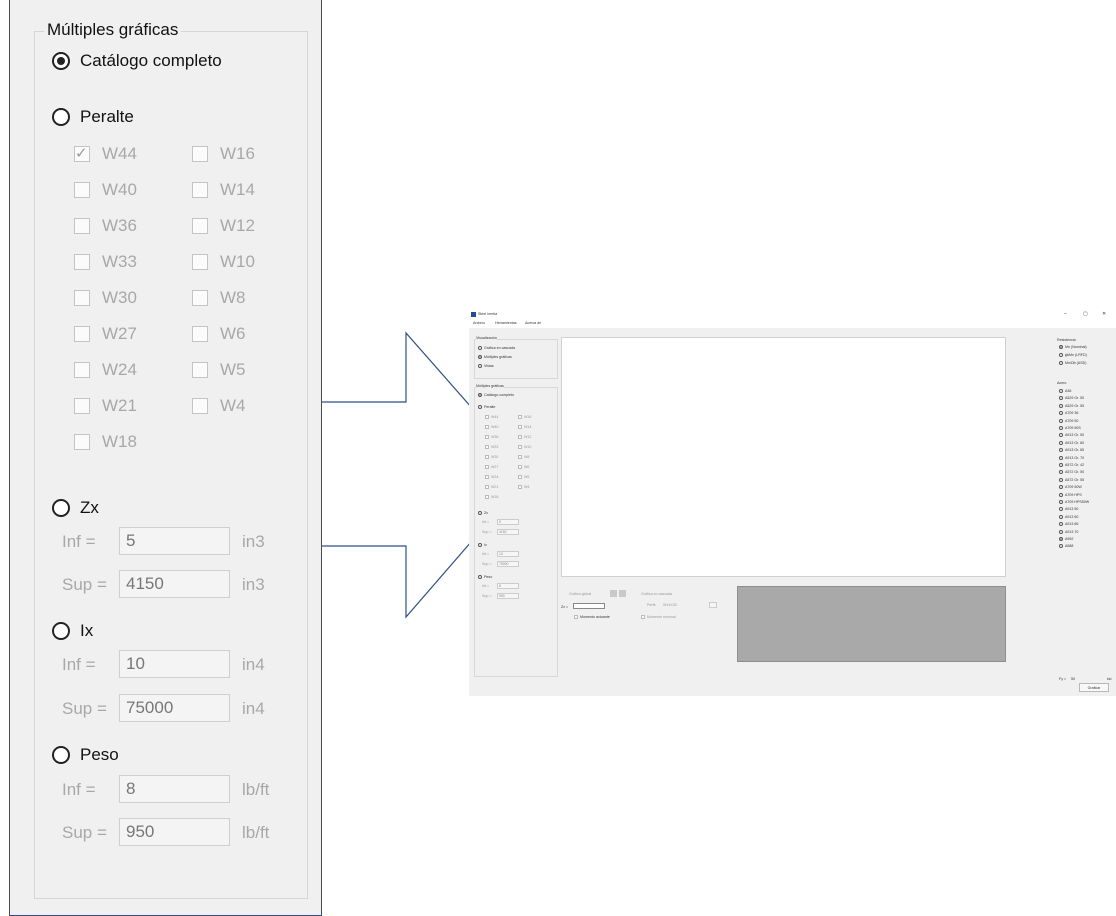 This screenshot has height=916, width=1116. What do you see at coordinates (219, 334) in the screenshot?
I see `checkbox-w6: W6` at bounding box center [219, 334].